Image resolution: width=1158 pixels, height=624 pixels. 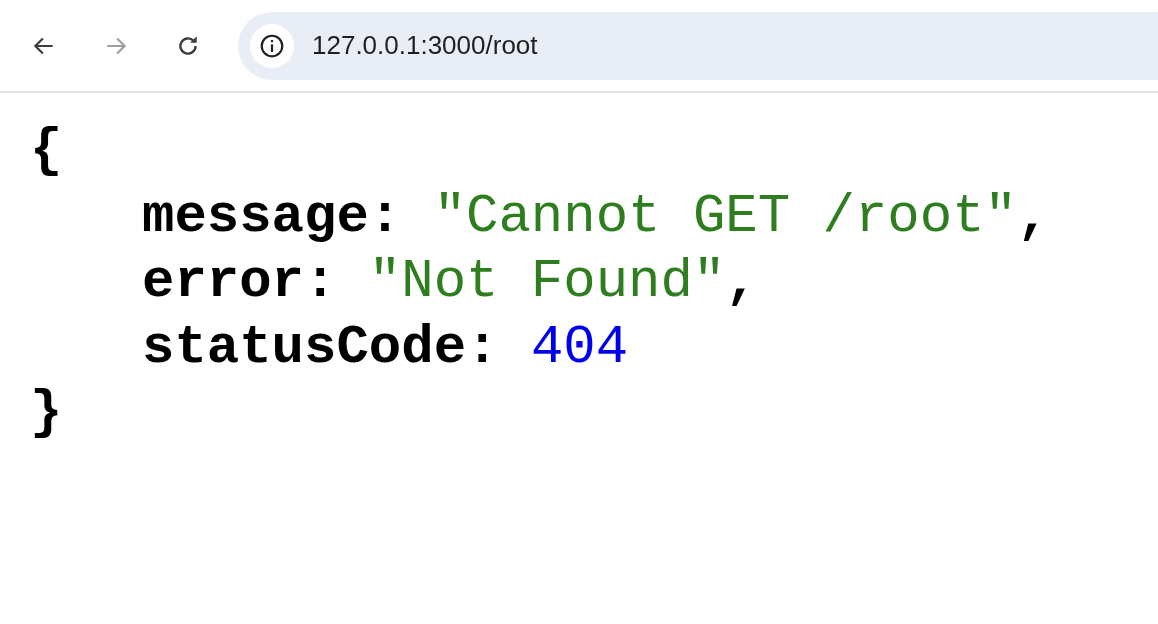 I want to click on json-string-value: "Cannot GET /root", so click(x=725, y=216).